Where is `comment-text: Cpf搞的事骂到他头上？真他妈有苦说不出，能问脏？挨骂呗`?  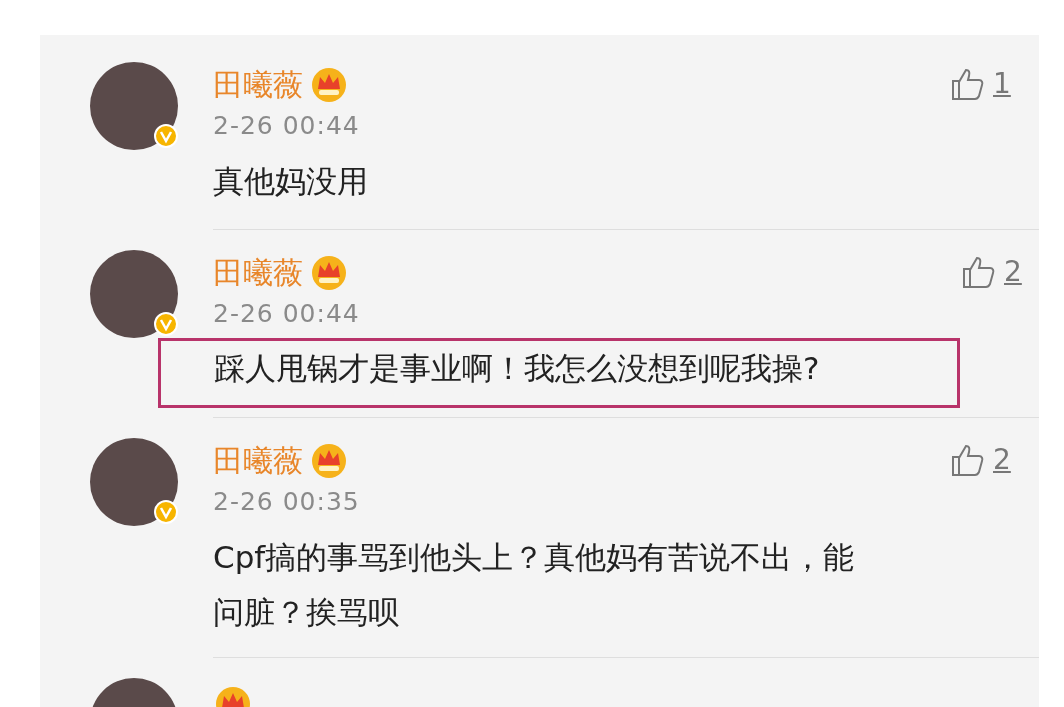 comment-text: Cpf搞的事骂到他头上？真他妈有苦说不出，能问脏？挨骂呗 is located at coordinates (534, 585).